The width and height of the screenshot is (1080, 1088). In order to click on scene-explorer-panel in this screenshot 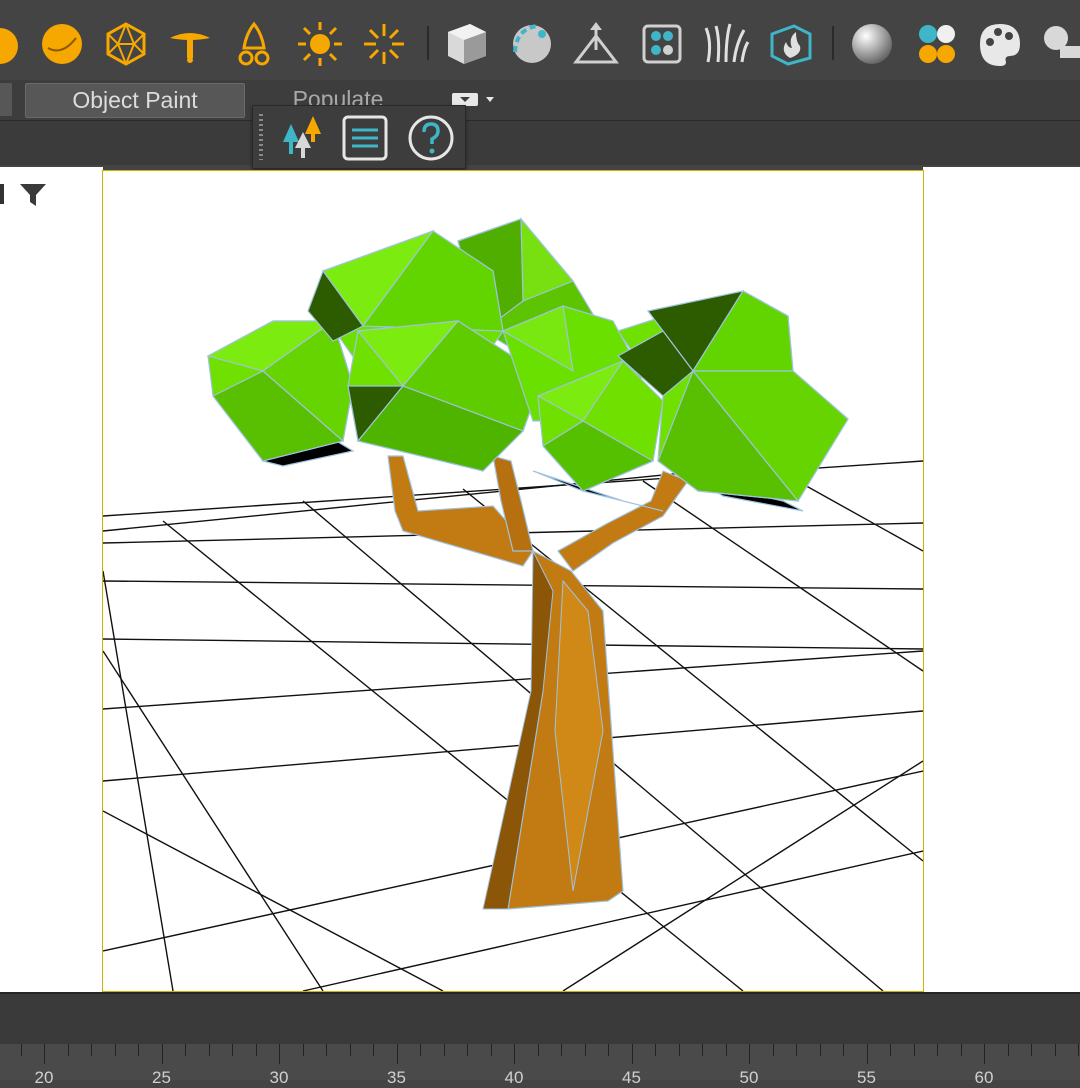, I will do `click(51, 579)`.